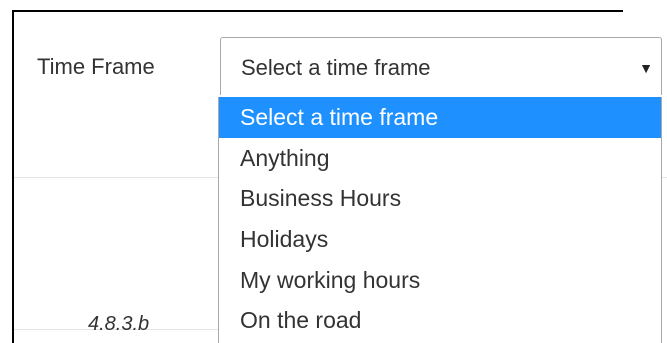 This screenshot has height=343, width=667. I want to click on option-business-hours: Business Hours, so click(440, 198).